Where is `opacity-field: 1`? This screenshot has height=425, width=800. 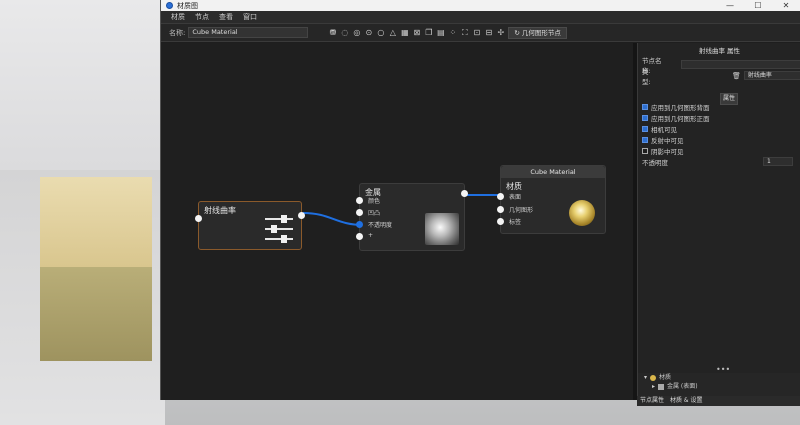 opacity-field: 1 is located at coordinates (778, 161).